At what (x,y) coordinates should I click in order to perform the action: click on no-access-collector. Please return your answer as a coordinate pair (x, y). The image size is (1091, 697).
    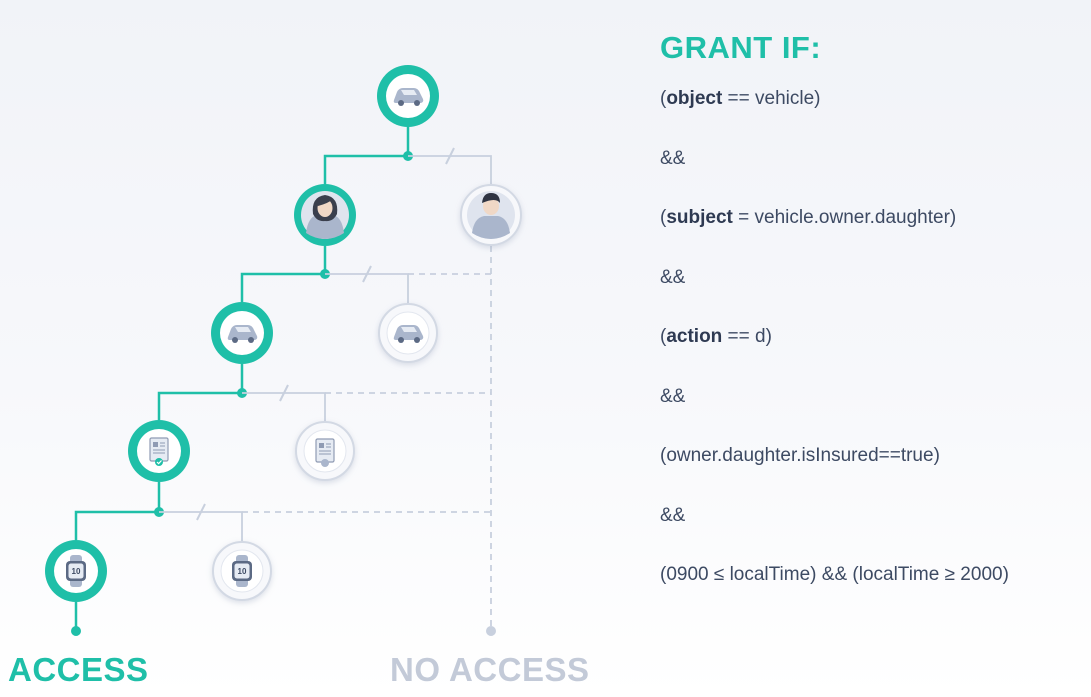
    Looking at the image, I should click on (367, 436).